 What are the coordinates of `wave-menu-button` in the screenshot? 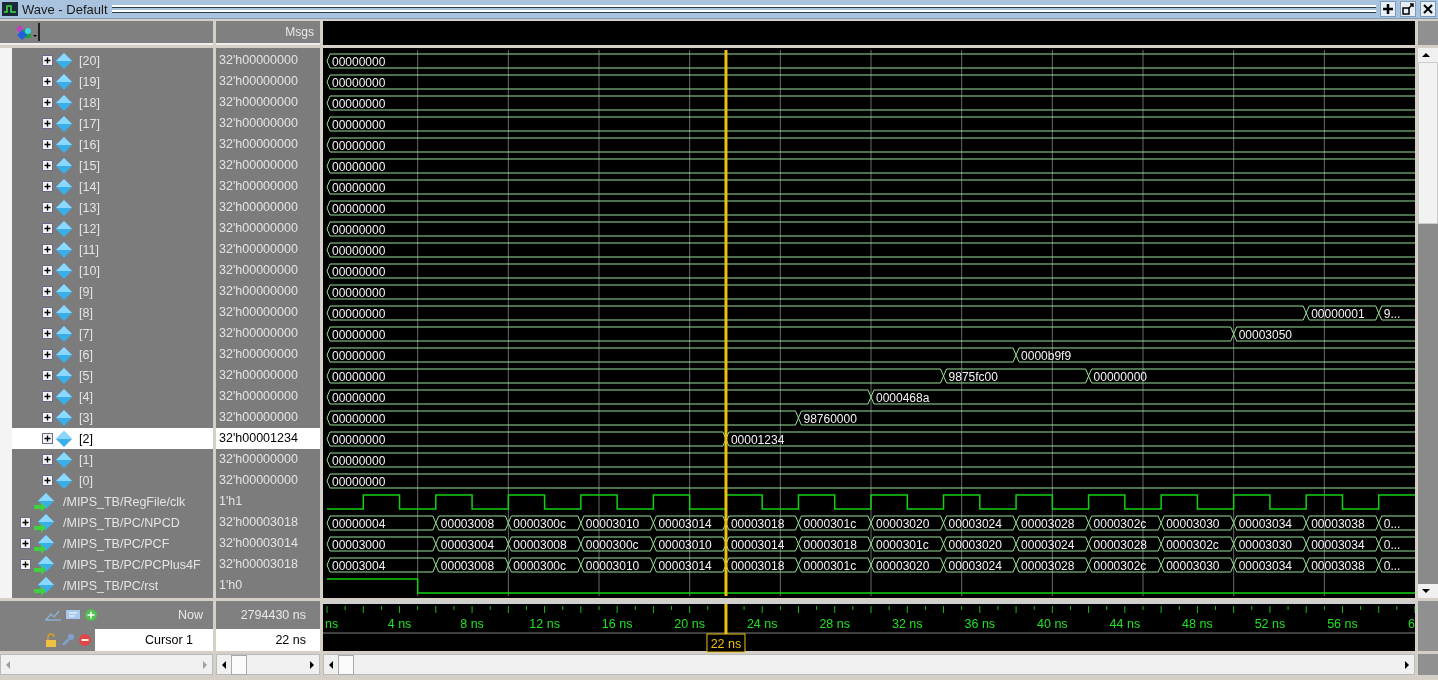 It's located at (27, 32).